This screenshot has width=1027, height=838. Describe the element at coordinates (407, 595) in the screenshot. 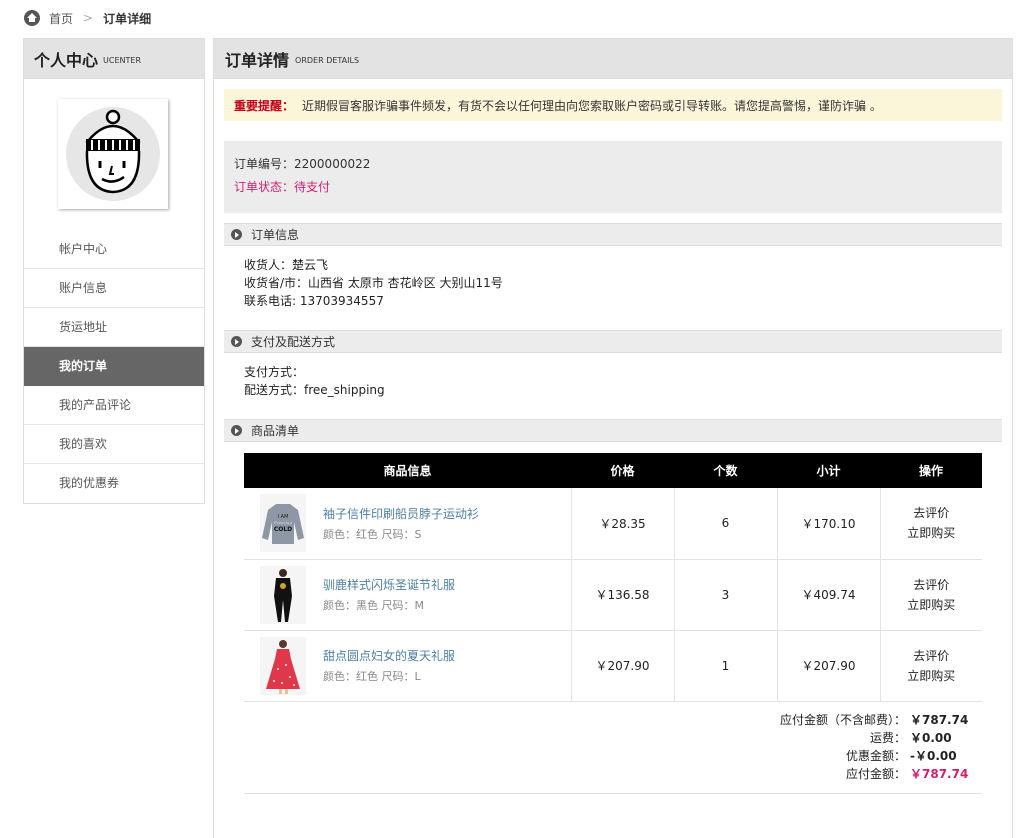

I see `product-cell: 驯鹿样式闪烁圣诞节礼服 颜色：黑色 尺码：M` at that location.